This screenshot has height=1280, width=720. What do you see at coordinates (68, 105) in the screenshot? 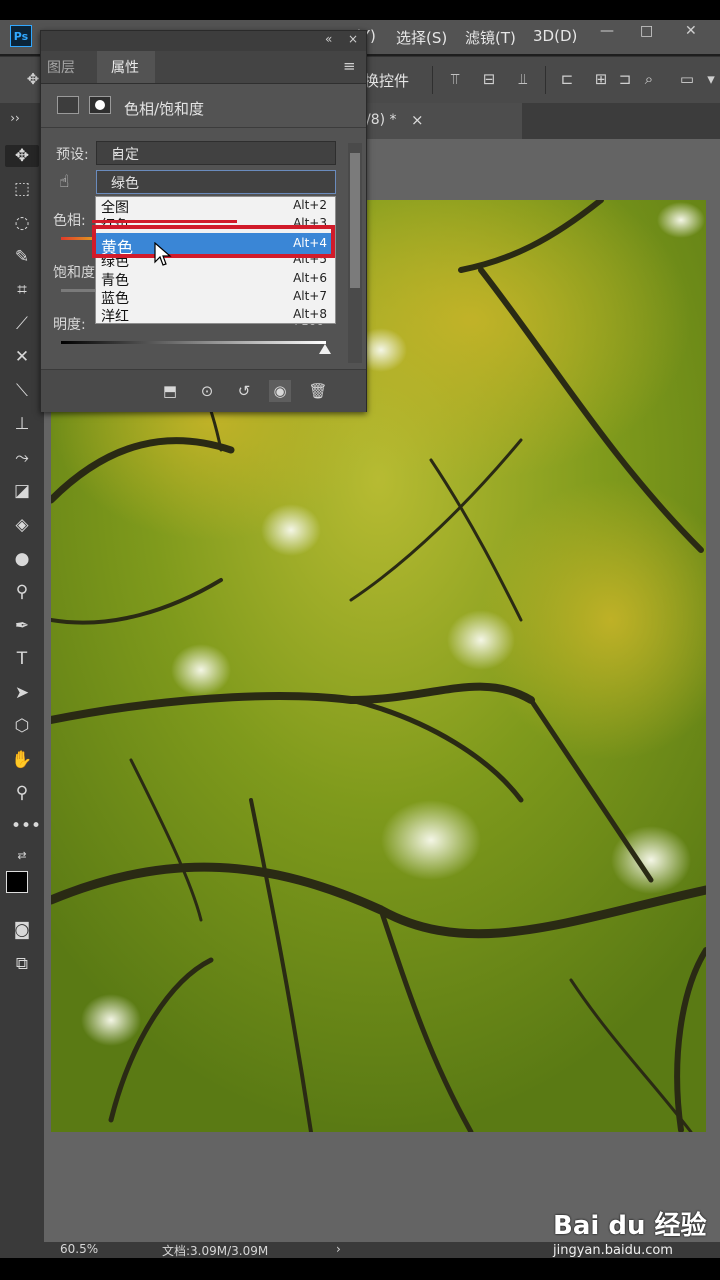
I see `adjustment-layer-icon` at bounding box center [68, 105].